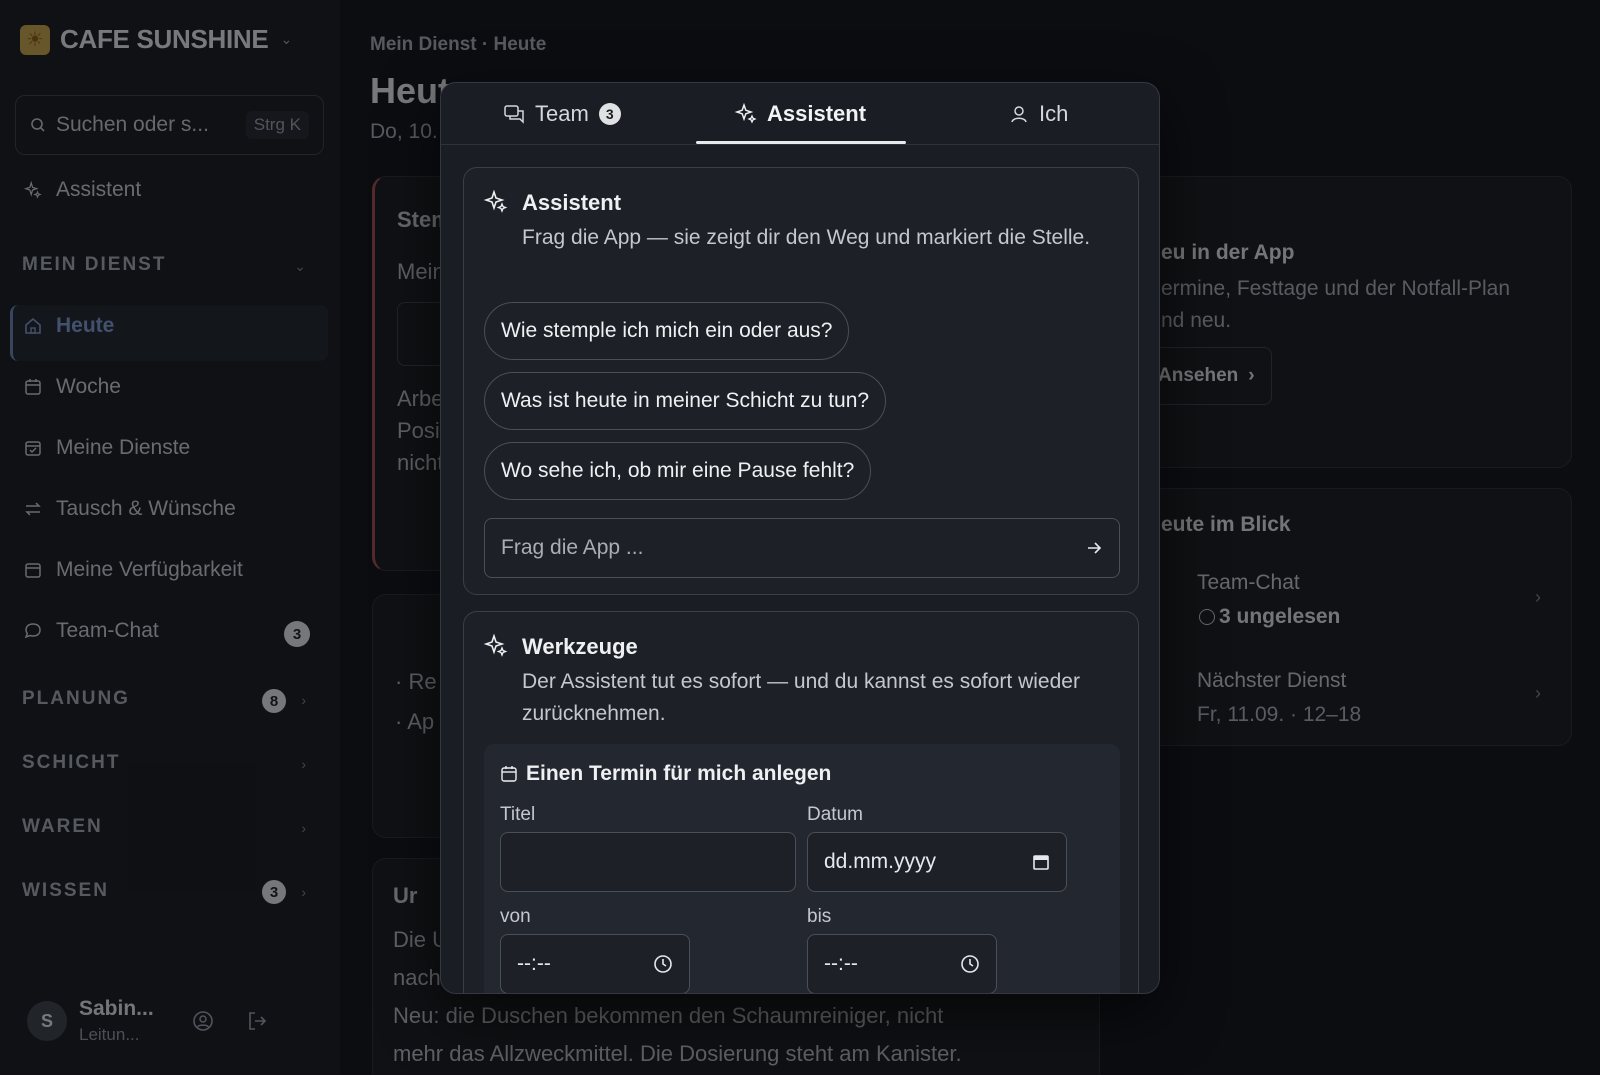  I want to click on tab-assistent: Assistent, so click(800, 114).